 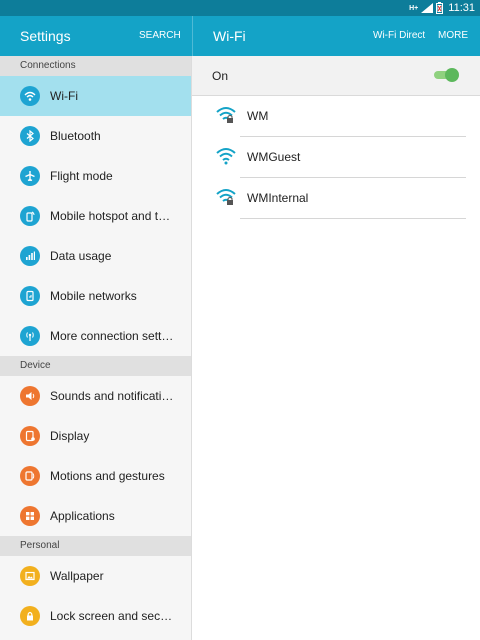 I want to click on speaker-icon, so click(x=30, y=396).